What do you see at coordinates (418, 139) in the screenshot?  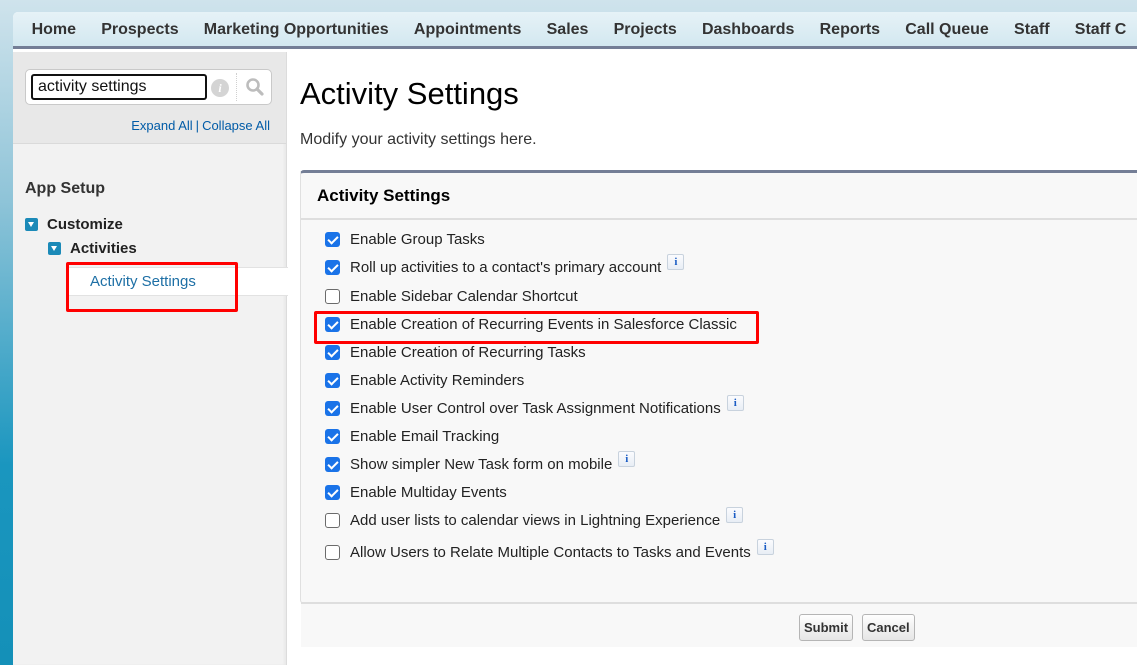 I see `page-description: Modify your activity settings here.` at bounding box center [418, 139].